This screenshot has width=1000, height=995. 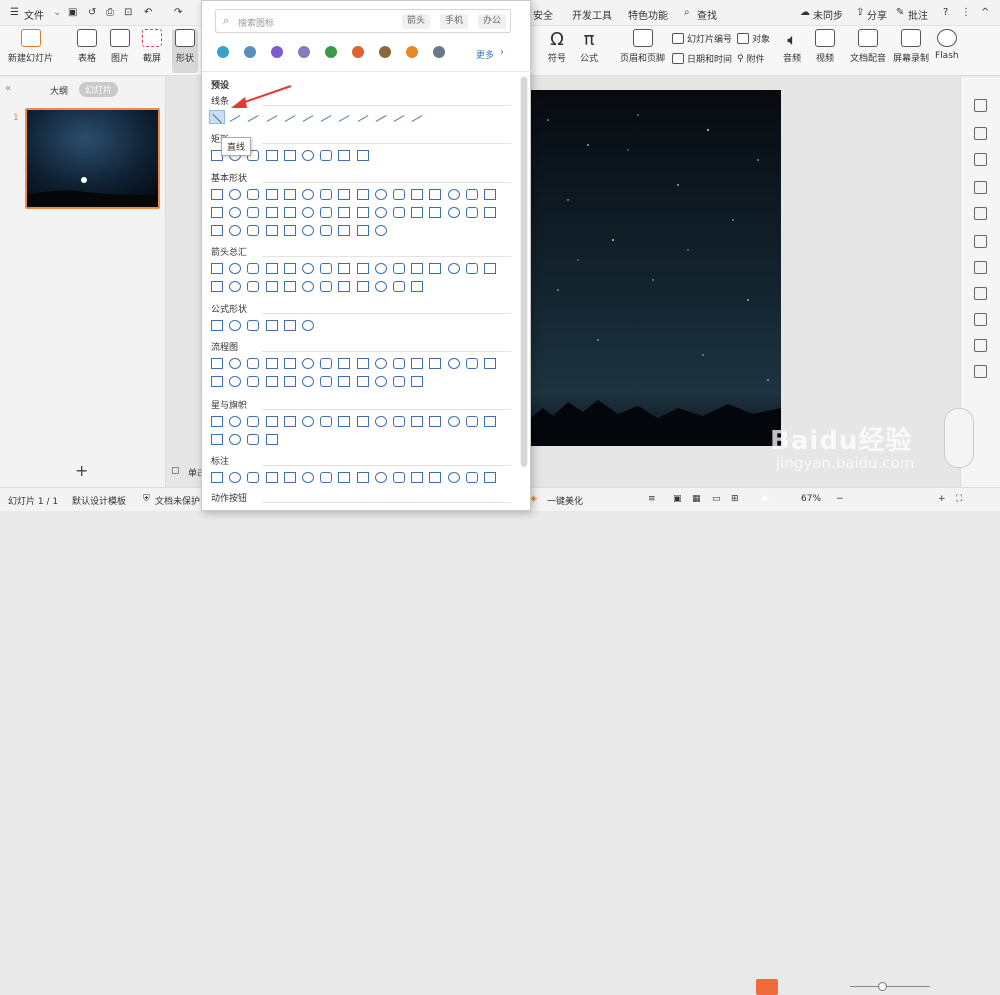 What do you see at coordinates (677, 499) in the screenshot?
I see `normal-view-icon: ▣` at bounding box center [677, 499].